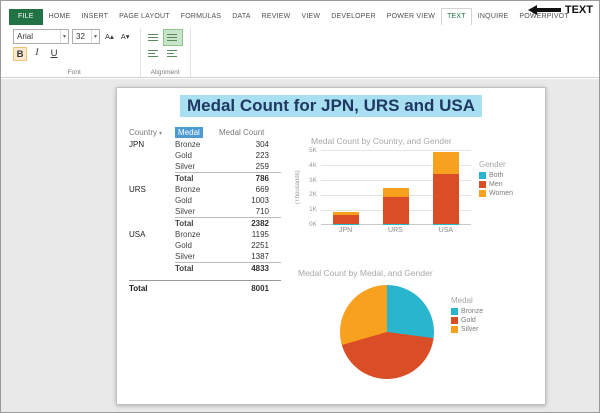 The width and height of the screenshot is (600, 413). I want to click on table-cell: USA, so click(137, 234).